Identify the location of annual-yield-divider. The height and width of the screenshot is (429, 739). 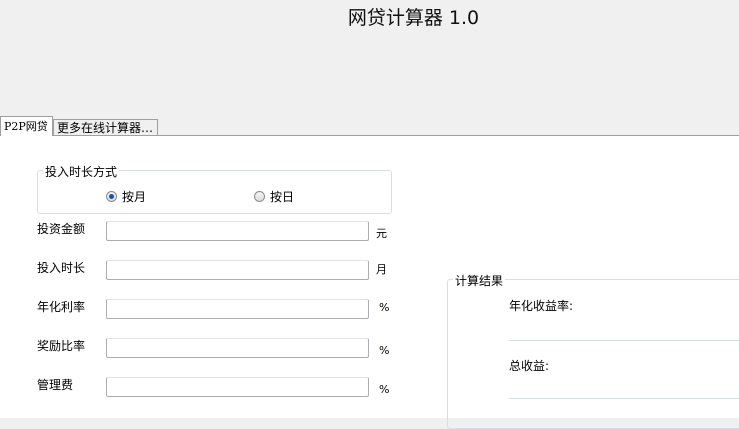
(624, 340).